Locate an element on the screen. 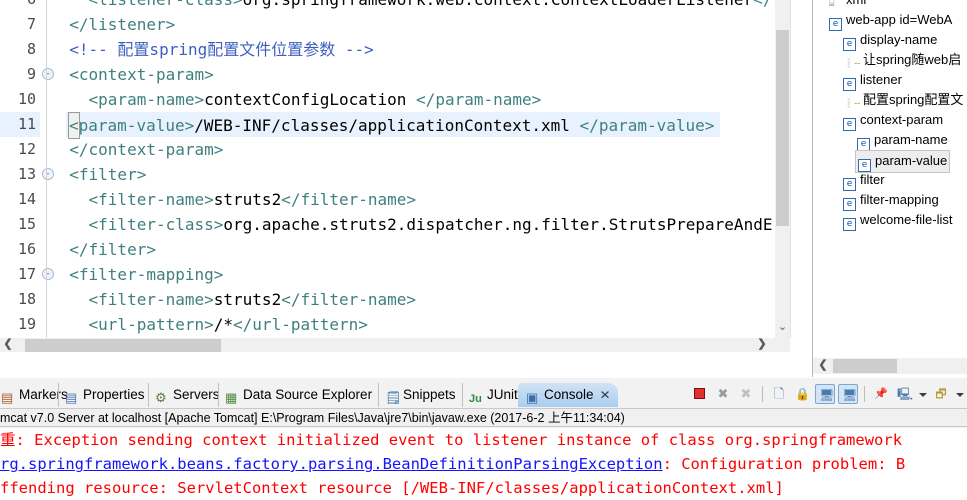  scroll-right-icon: ❯ is located at coordinates (762, 345).